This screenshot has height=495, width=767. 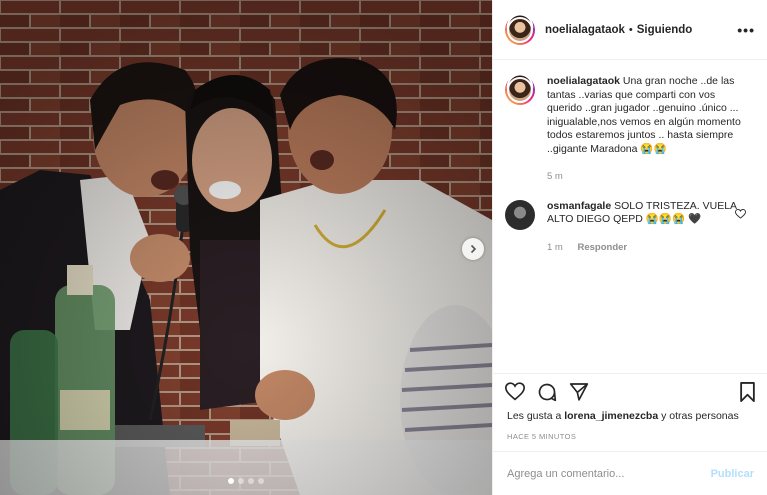 I want to click on add-comment-bar: Publicar, so click(x=630, y=473).